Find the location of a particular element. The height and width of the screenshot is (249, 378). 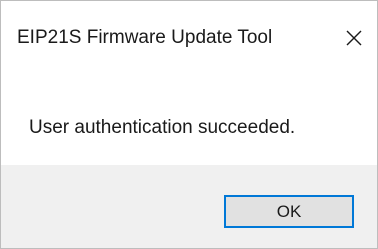

dialog-message: User authentication succeeded. is located at coordinates (162, 127).